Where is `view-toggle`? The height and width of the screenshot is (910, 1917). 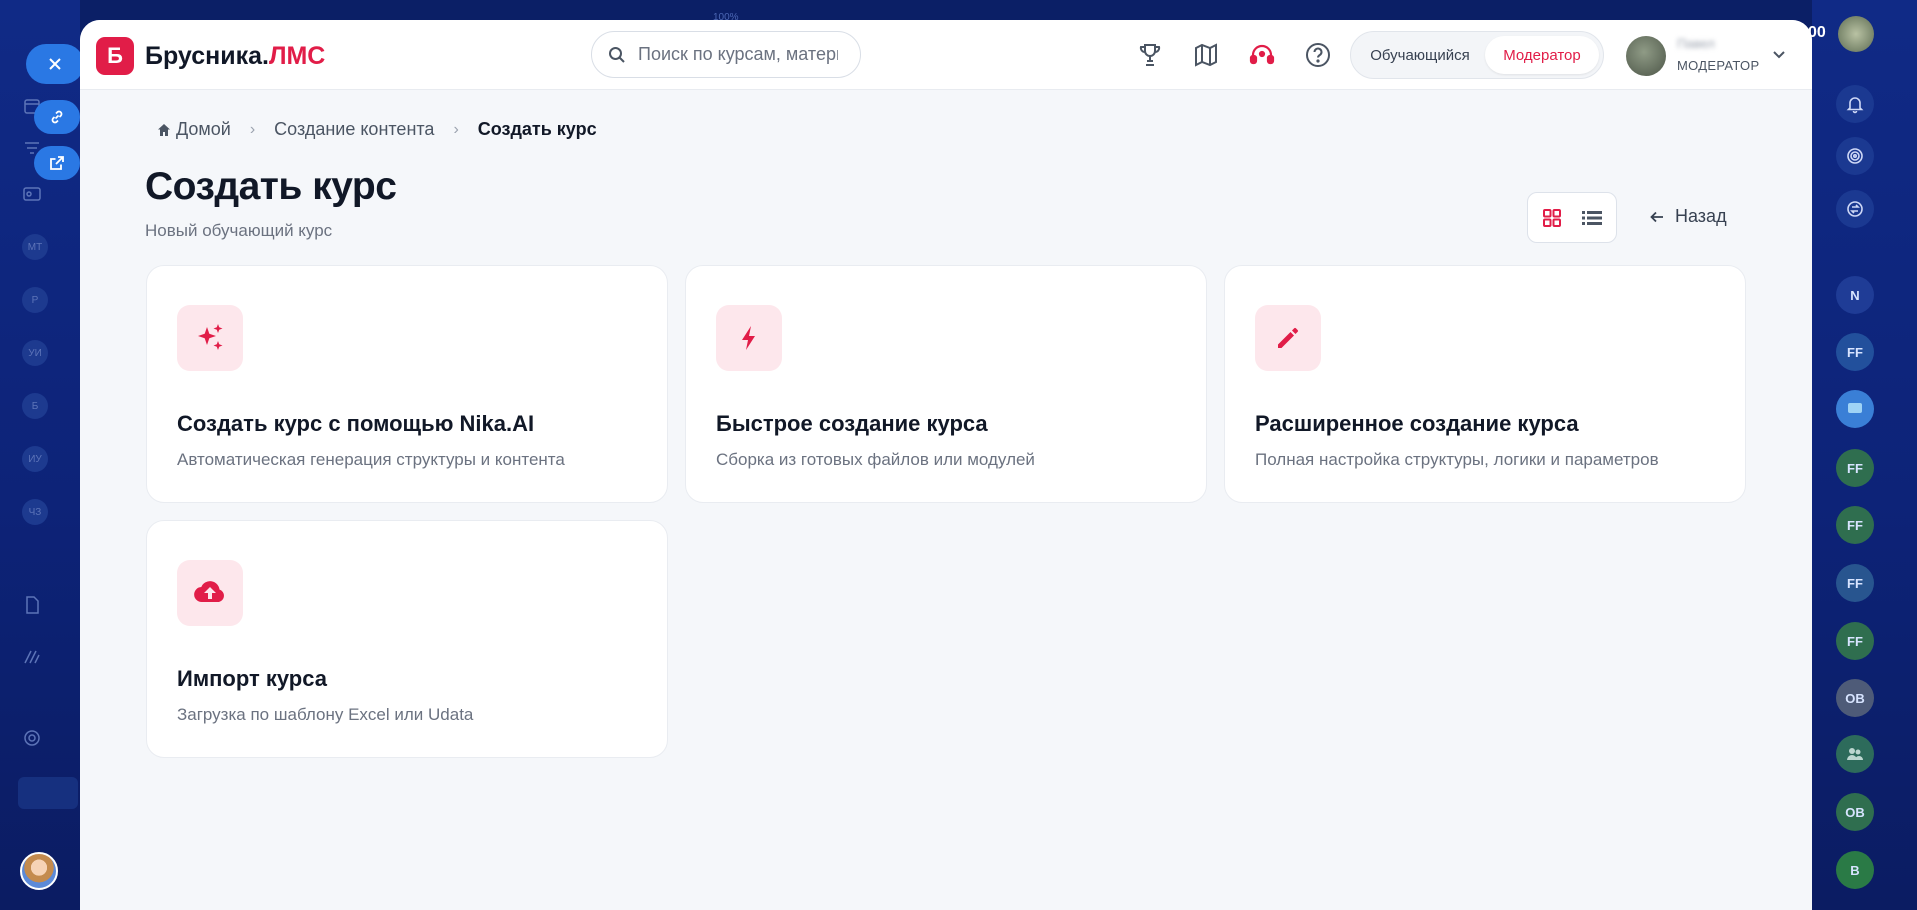
view-toggle is located at coordinates (1572, 217).